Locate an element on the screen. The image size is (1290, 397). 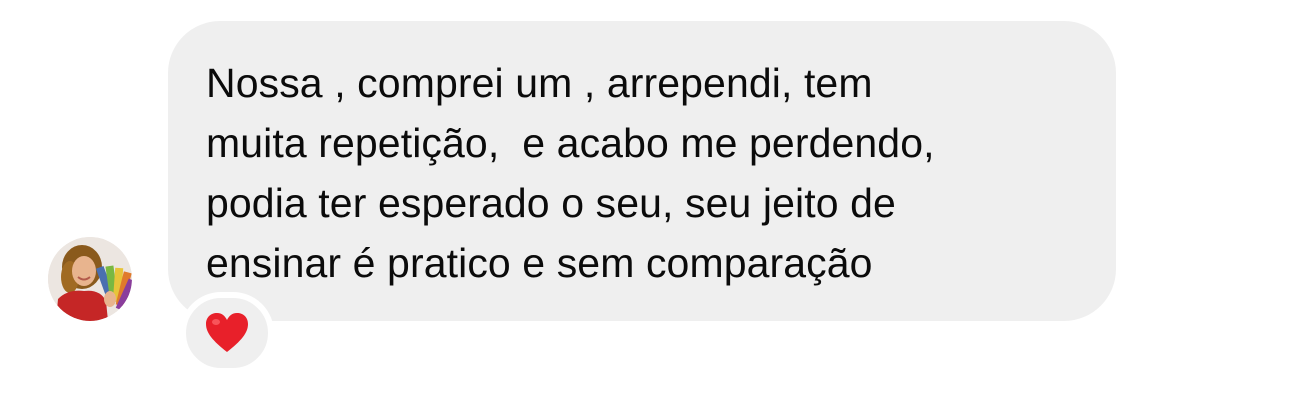
reaction-badge is located at coordinates (227, 333).